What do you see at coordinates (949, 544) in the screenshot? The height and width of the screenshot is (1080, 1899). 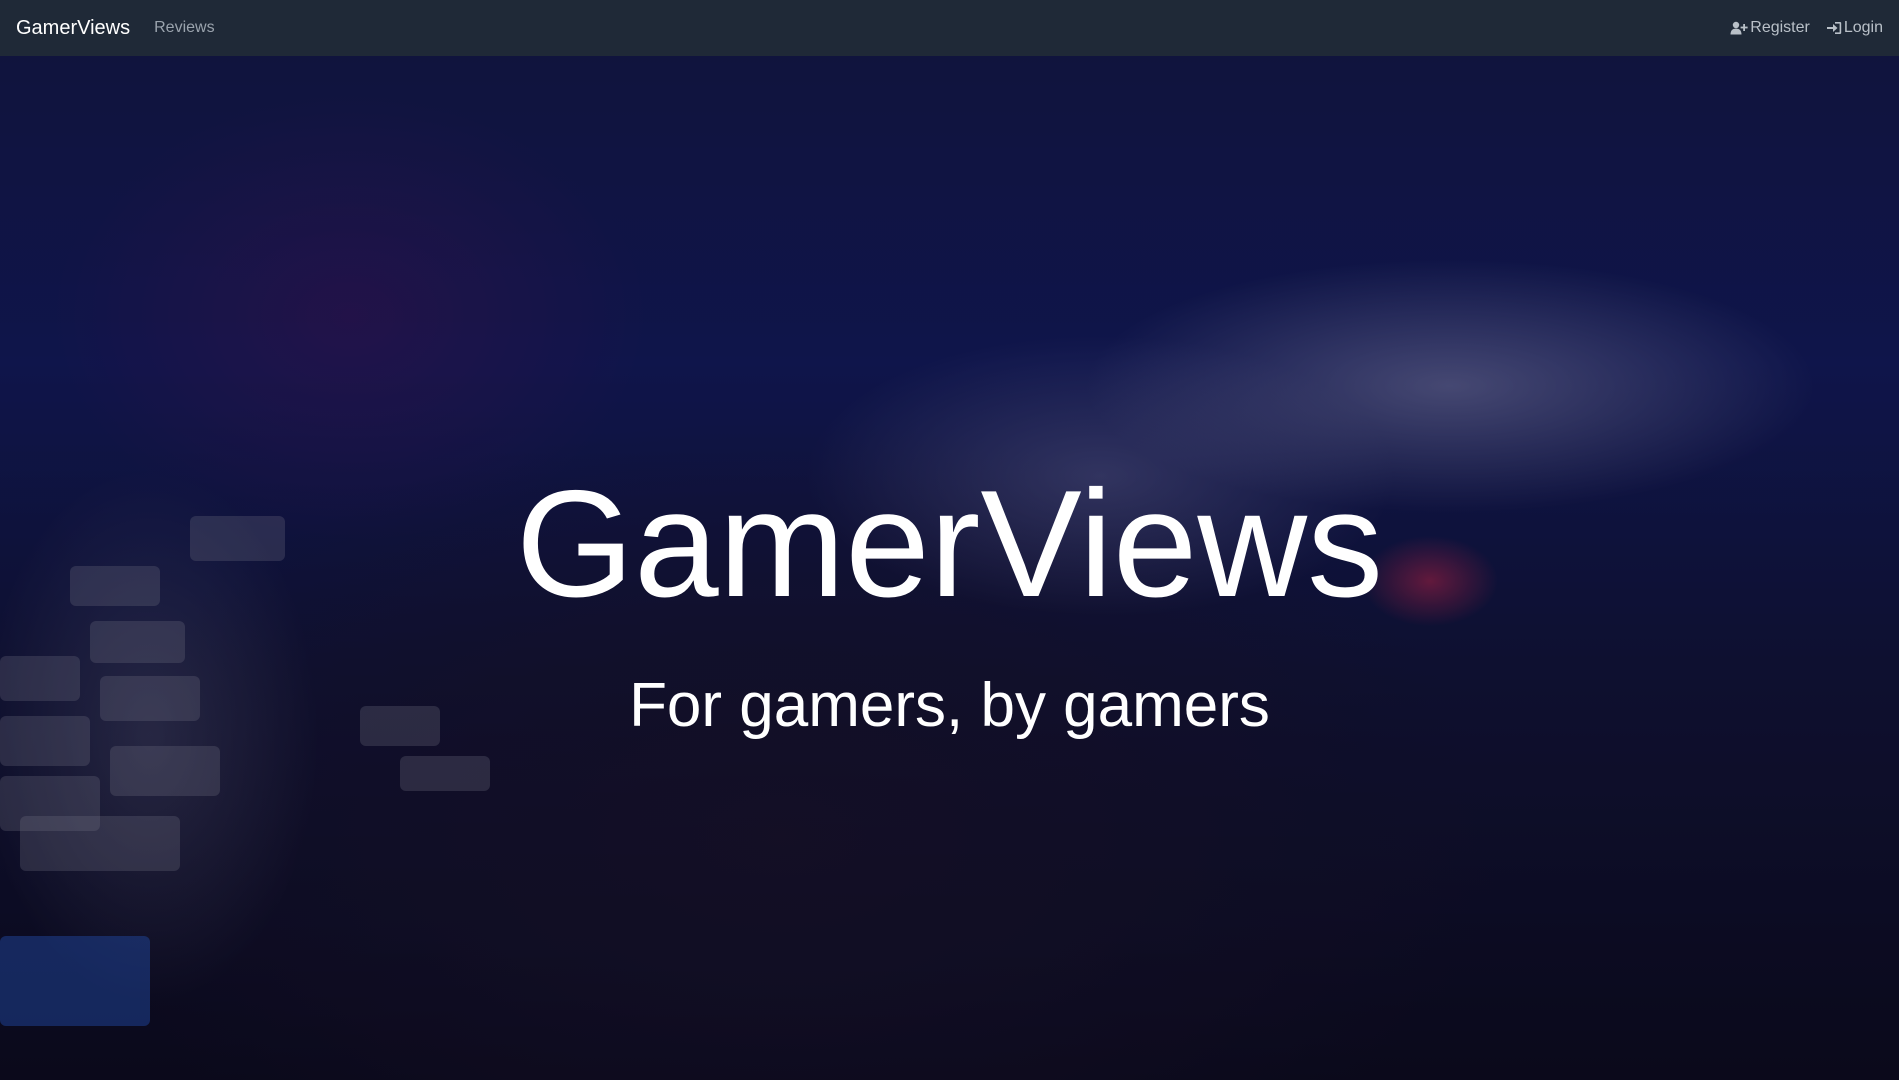 I see `hero-title: GamerViews` at bounding box center [949, 544].